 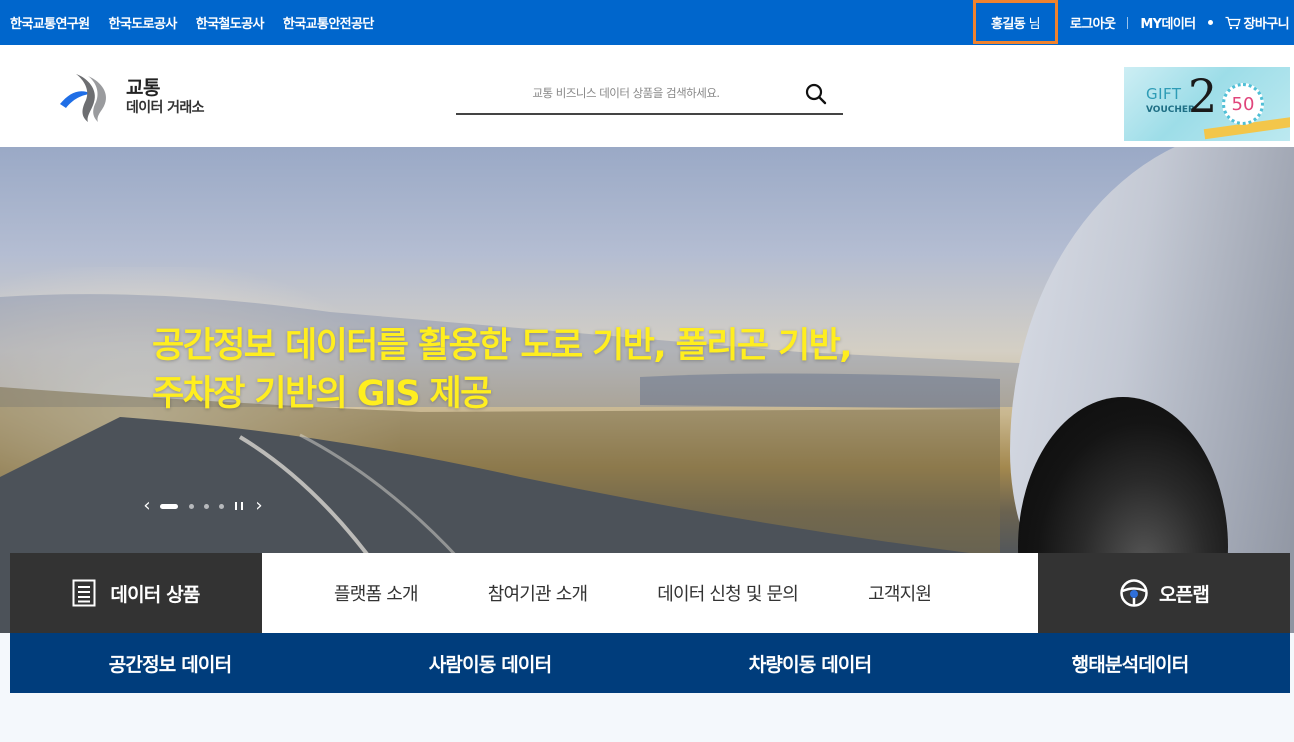 What do you see at coordinates (239, 506) in the screenshot?
I see `pause-icon` at bounding box center [239, 506].